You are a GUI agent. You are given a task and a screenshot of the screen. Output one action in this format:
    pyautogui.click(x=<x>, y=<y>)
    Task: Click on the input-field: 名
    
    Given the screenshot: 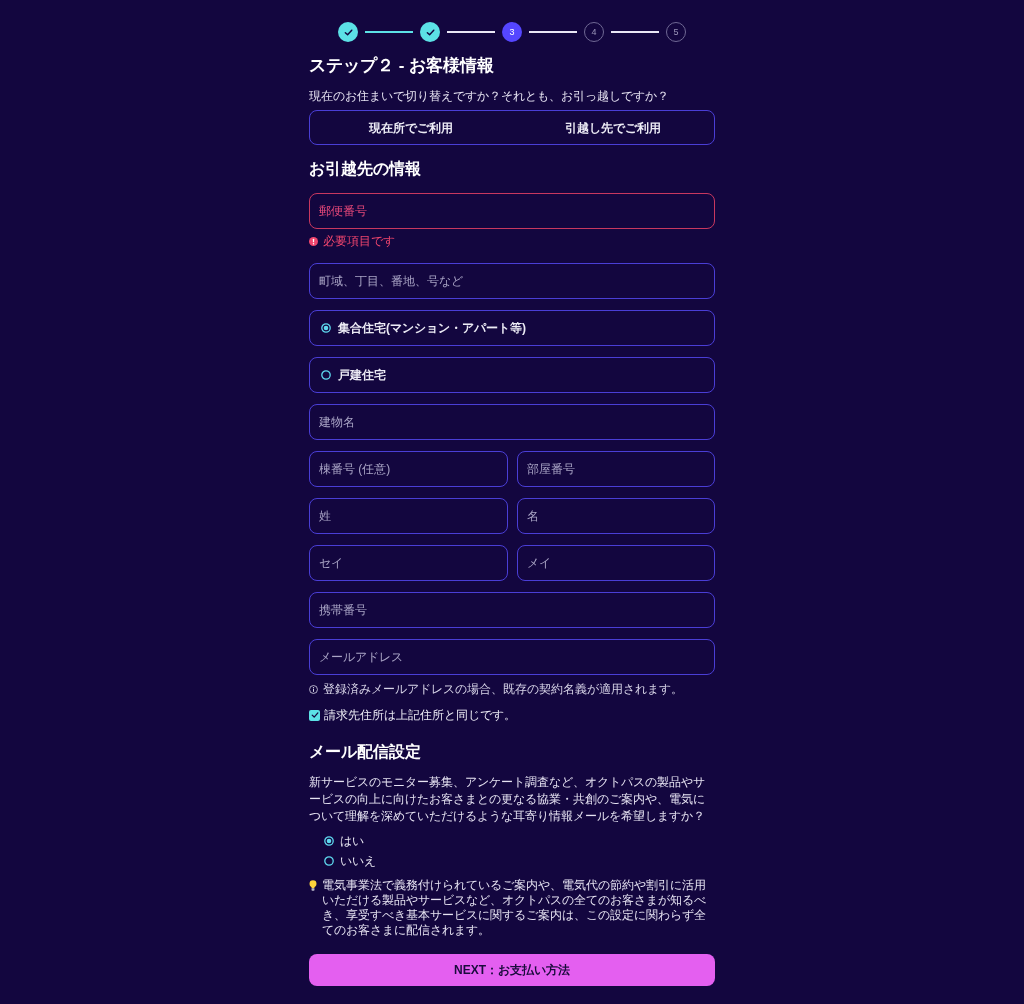 What is the action you would take?
    pyautogui.click(x=615, y=516)
    